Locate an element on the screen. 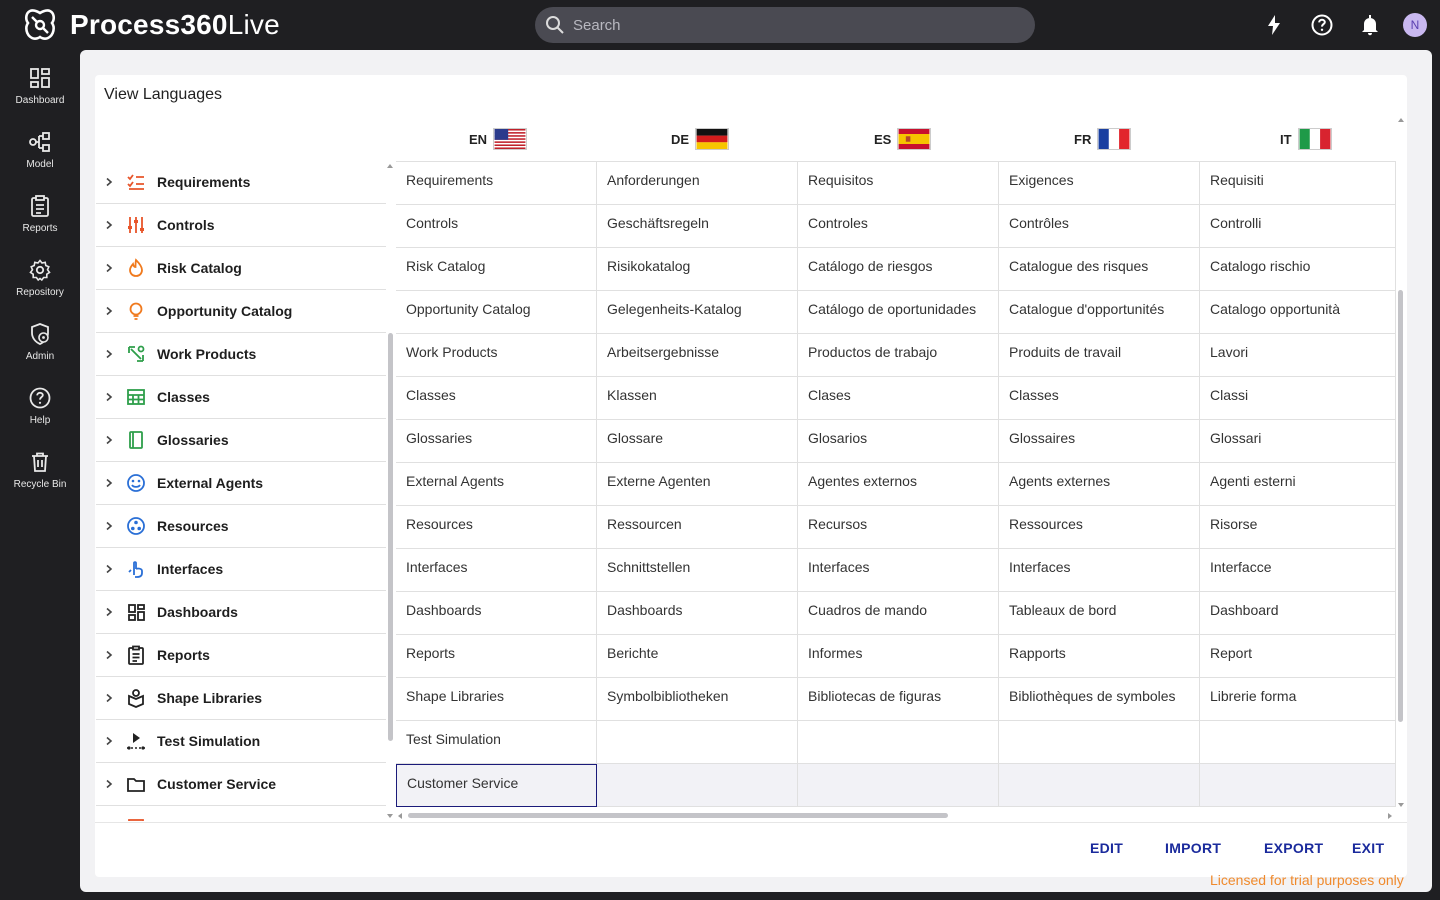 This screenshot has height=900, width=1440. table-cell-fr: Glossaires is located at coordinates (1099, 441).